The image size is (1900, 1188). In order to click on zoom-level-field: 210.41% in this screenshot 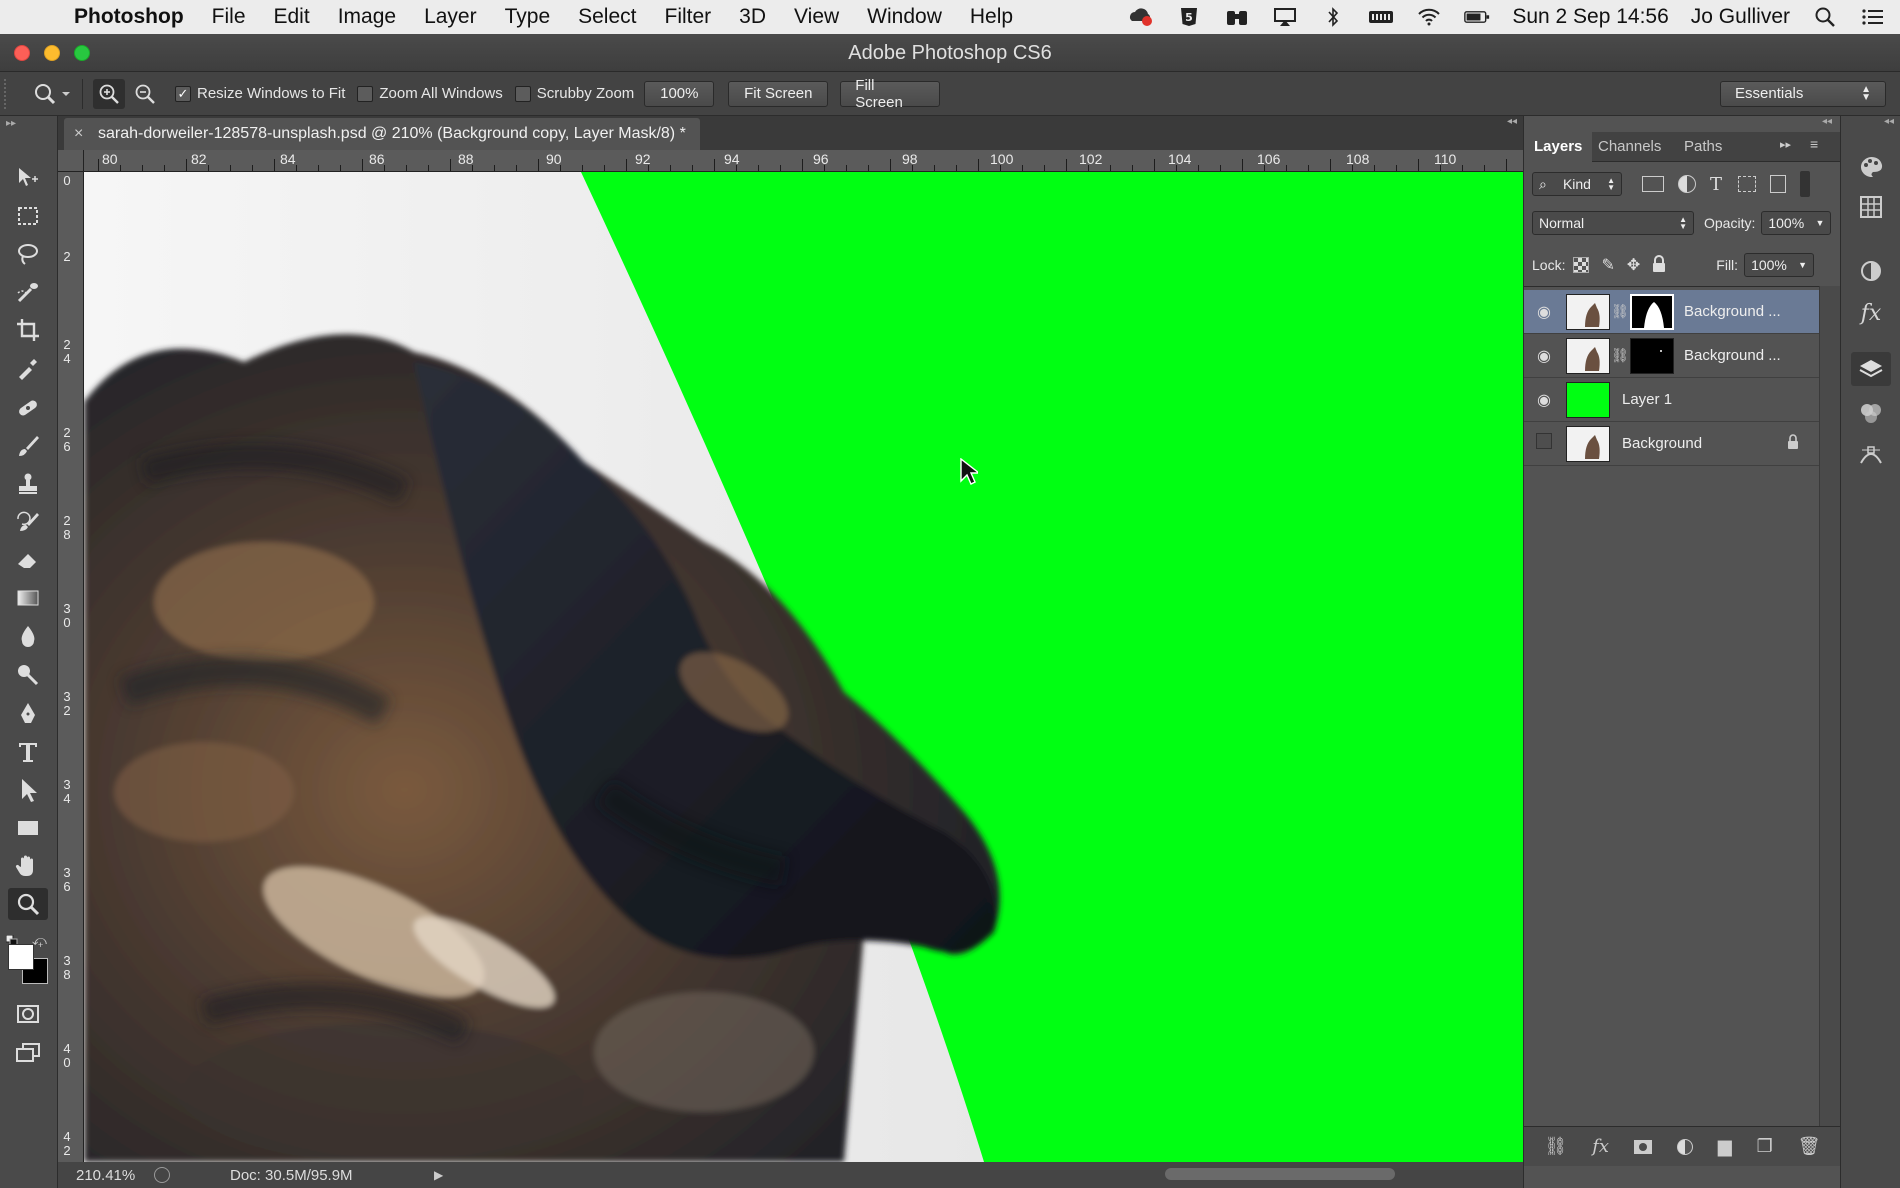, I will do `click(104, 1175)`.